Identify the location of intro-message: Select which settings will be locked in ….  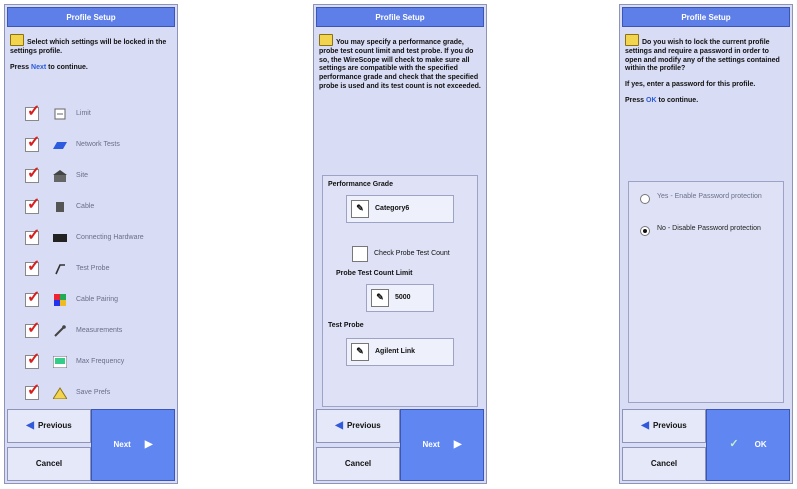
(88, 47).